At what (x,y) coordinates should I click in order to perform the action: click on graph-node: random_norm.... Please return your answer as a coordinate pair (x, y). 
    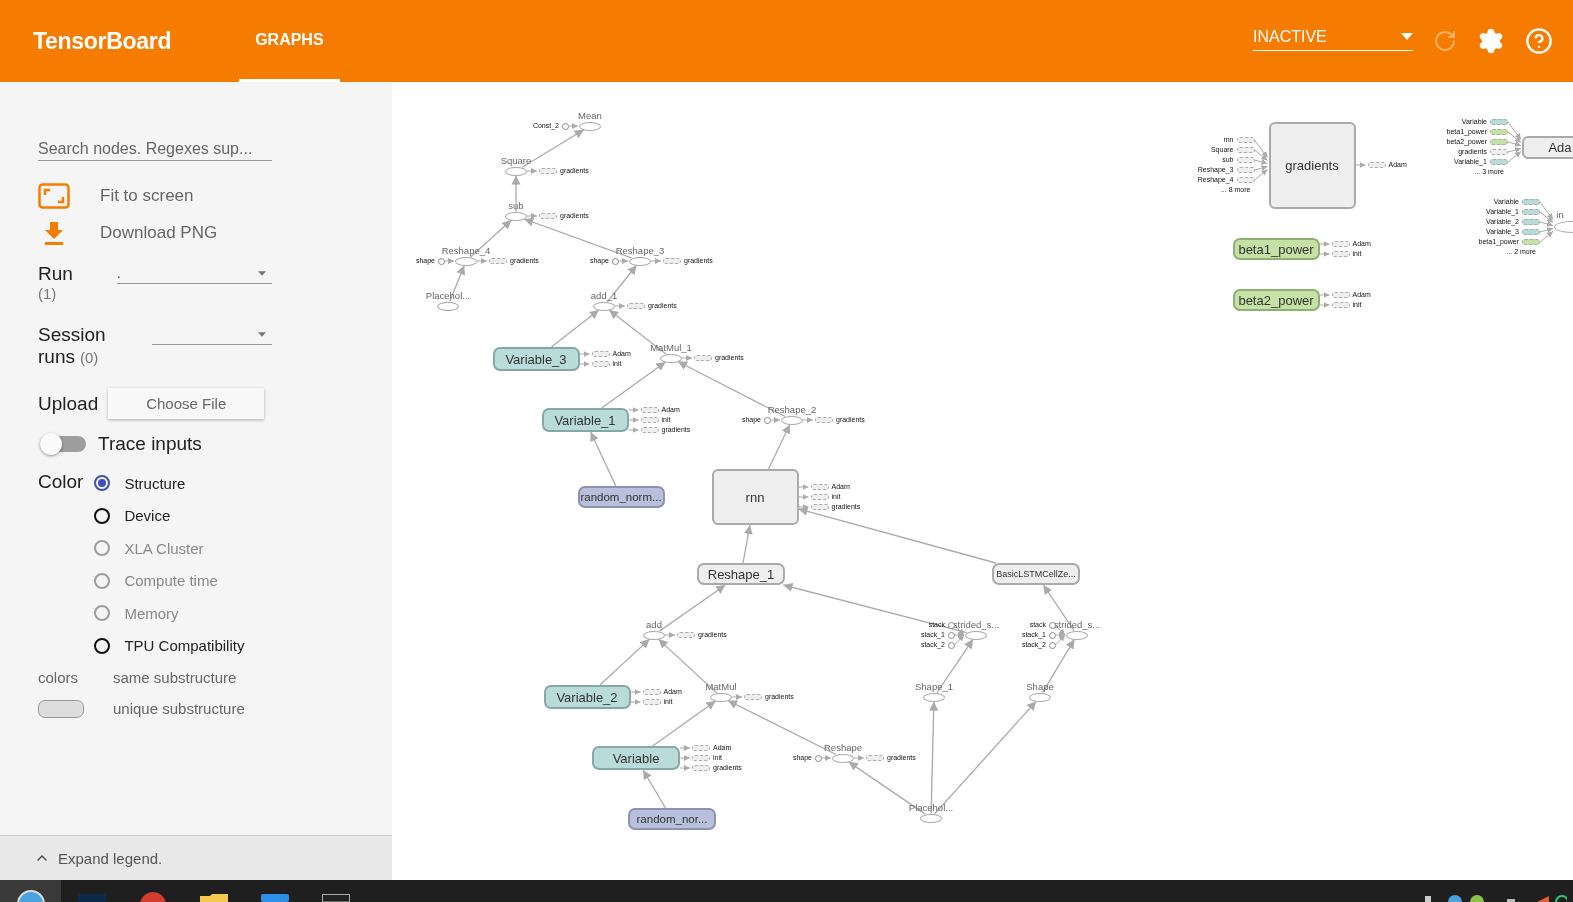
    Looking at the image, I should click on (621, 497).